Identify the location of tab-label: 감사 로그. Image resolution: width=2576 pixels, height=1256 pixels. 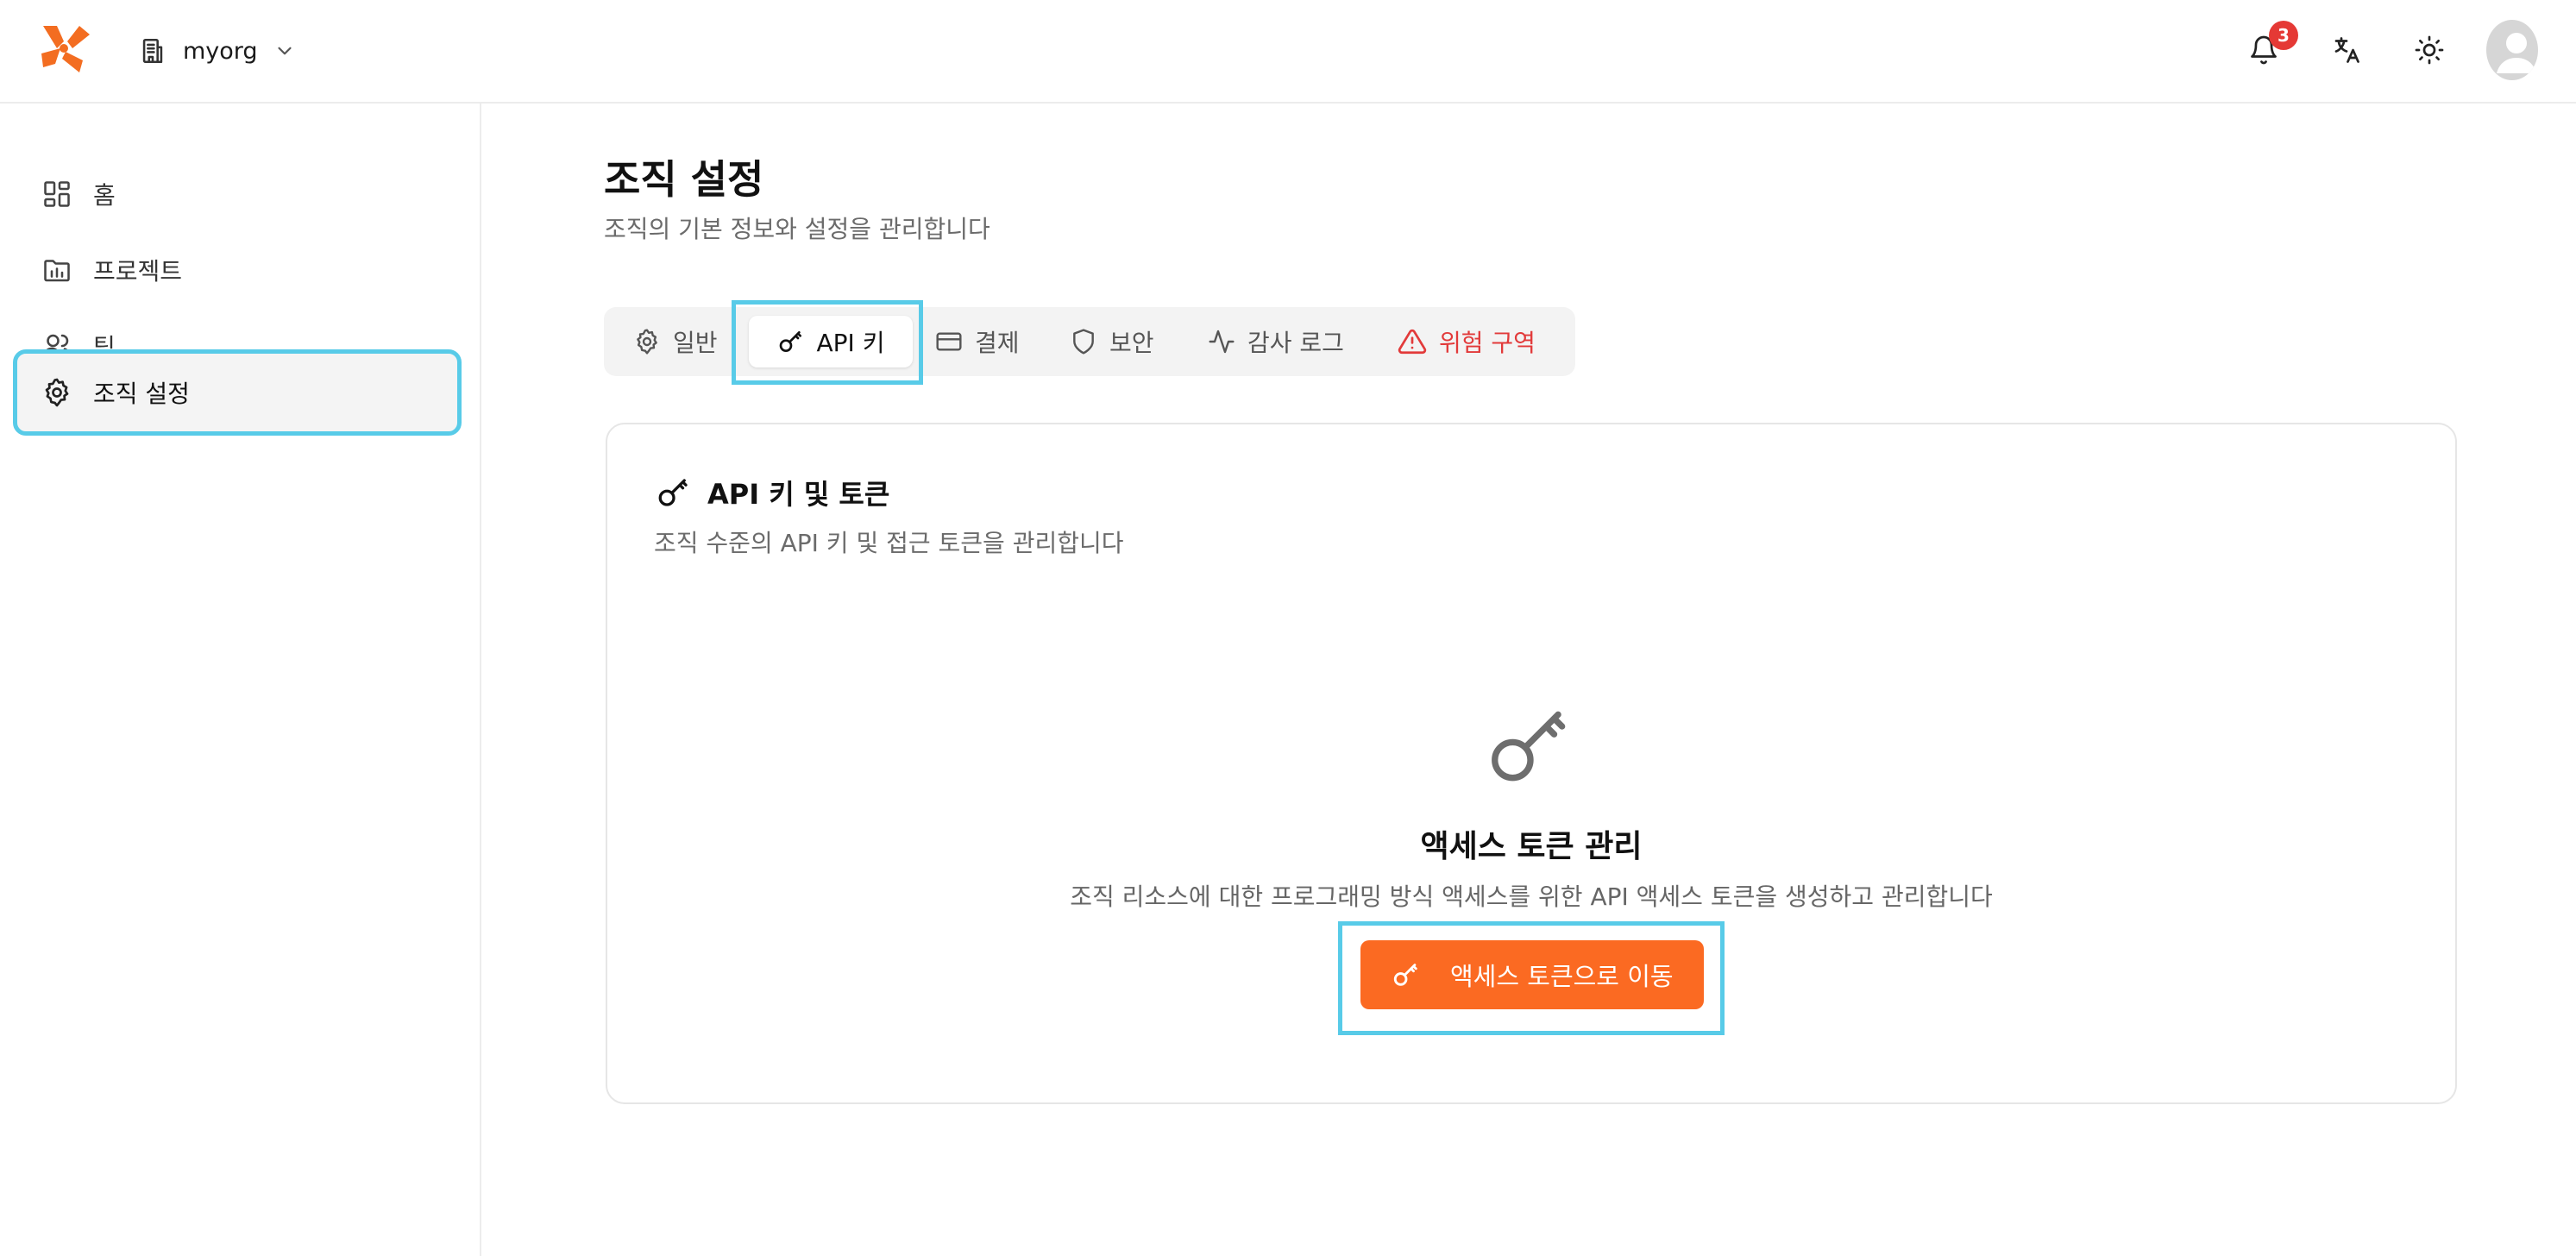
(1295, 343).